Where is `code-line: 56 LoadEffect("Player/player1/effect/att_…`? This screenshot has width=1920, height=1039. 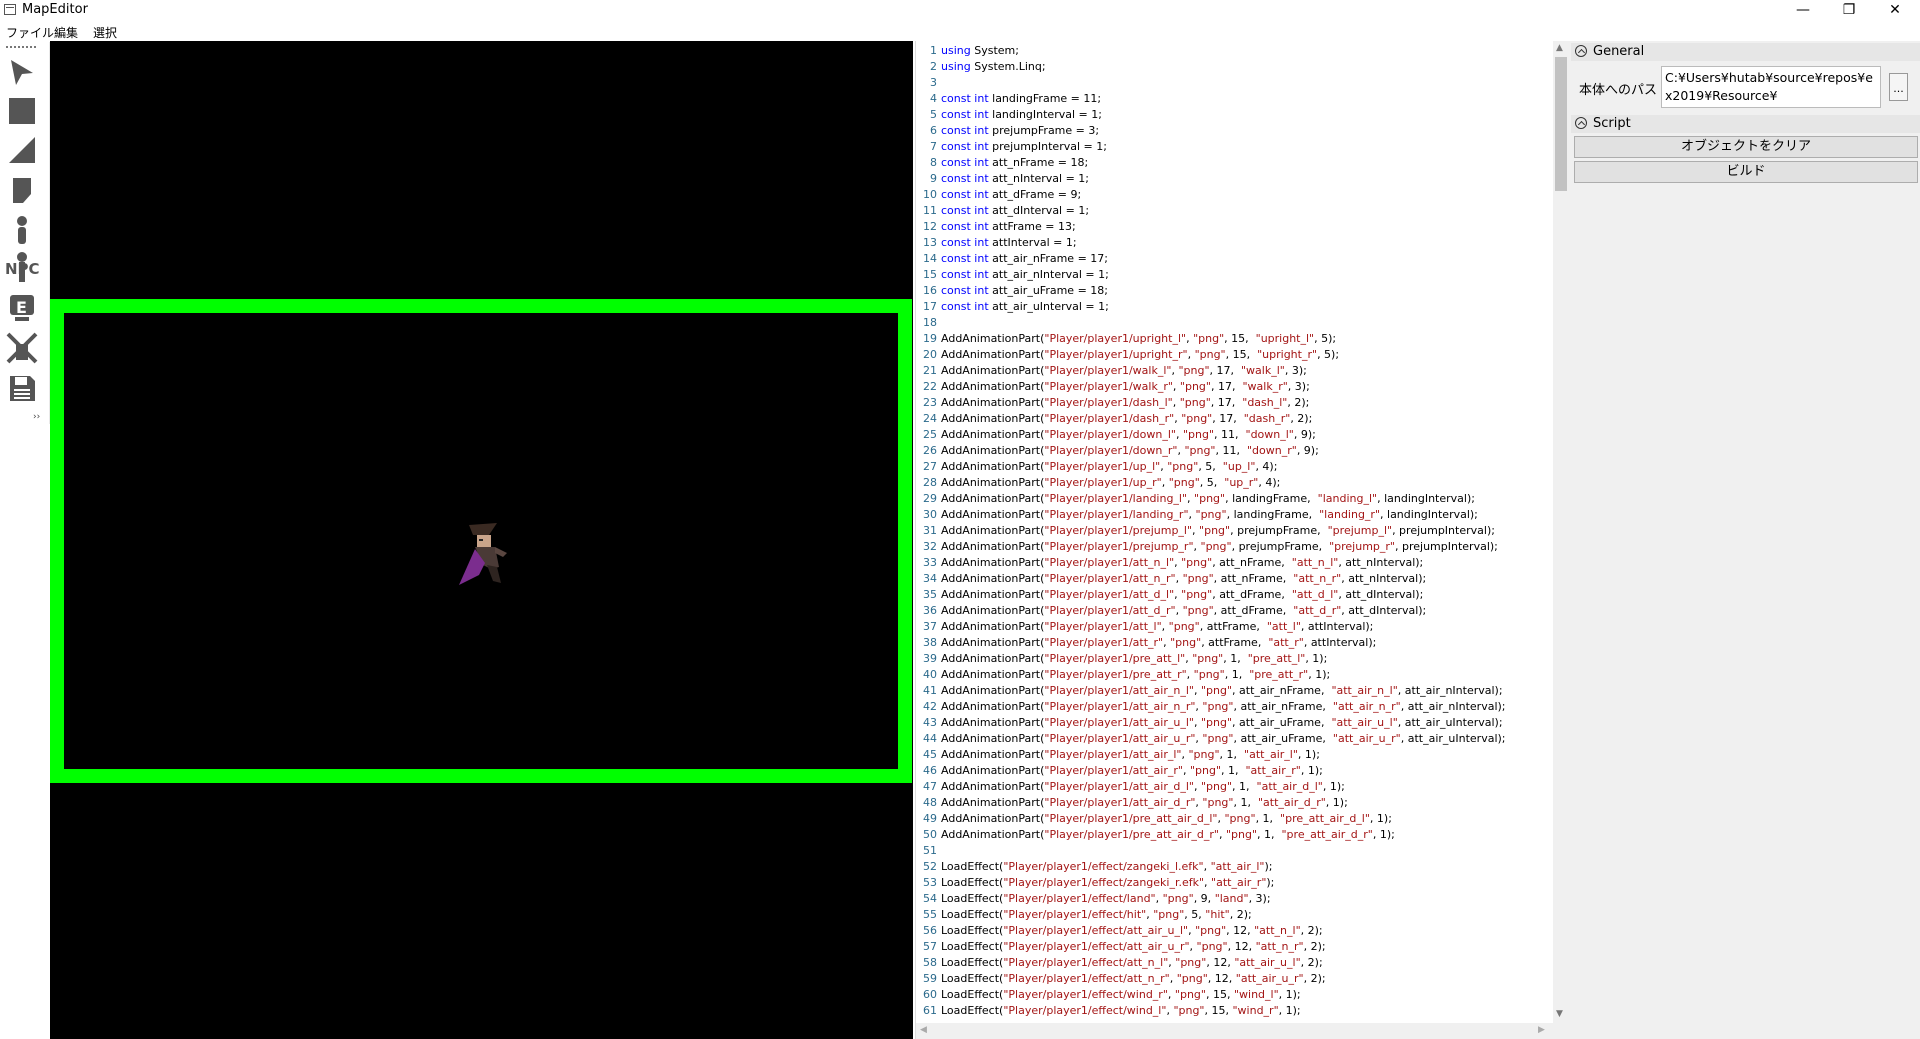 code-line: 56 LoadEffect("Player/player1/effect/att_… is located at coordinates (1226, 931).